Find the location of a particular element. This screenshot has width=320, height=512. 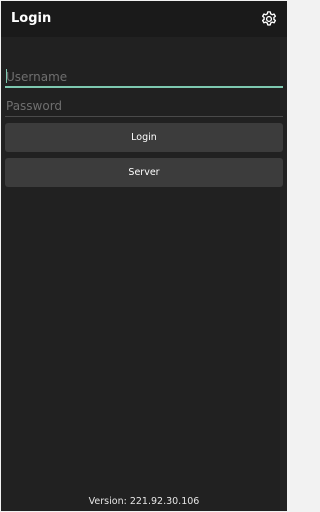

text-caret is located at coordinates (6, 76).